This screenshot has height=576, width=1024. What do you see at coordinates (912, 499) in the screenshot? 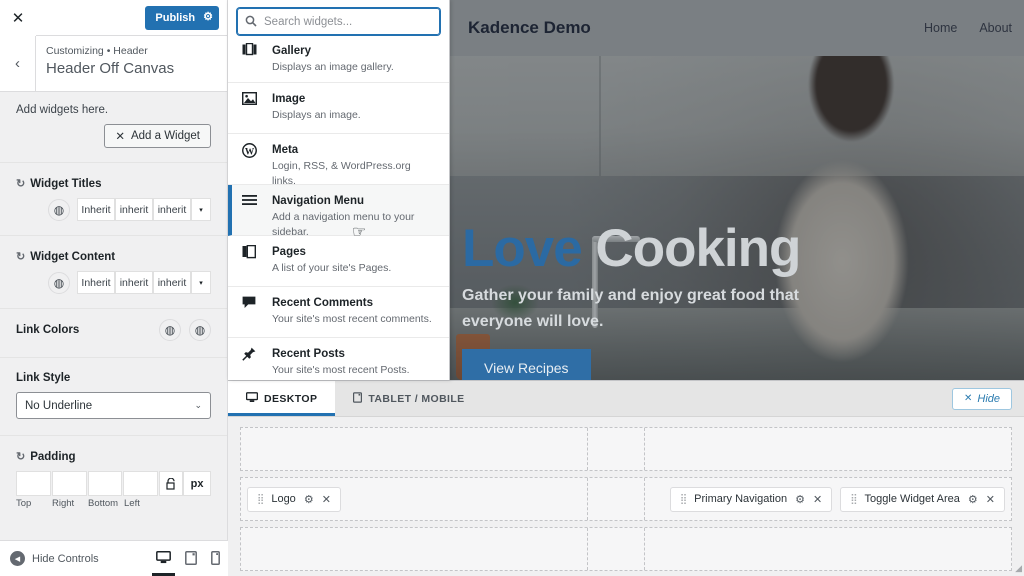
I see `builder-item-label: Toggle Widget Area` at bounding box center [912, 499].